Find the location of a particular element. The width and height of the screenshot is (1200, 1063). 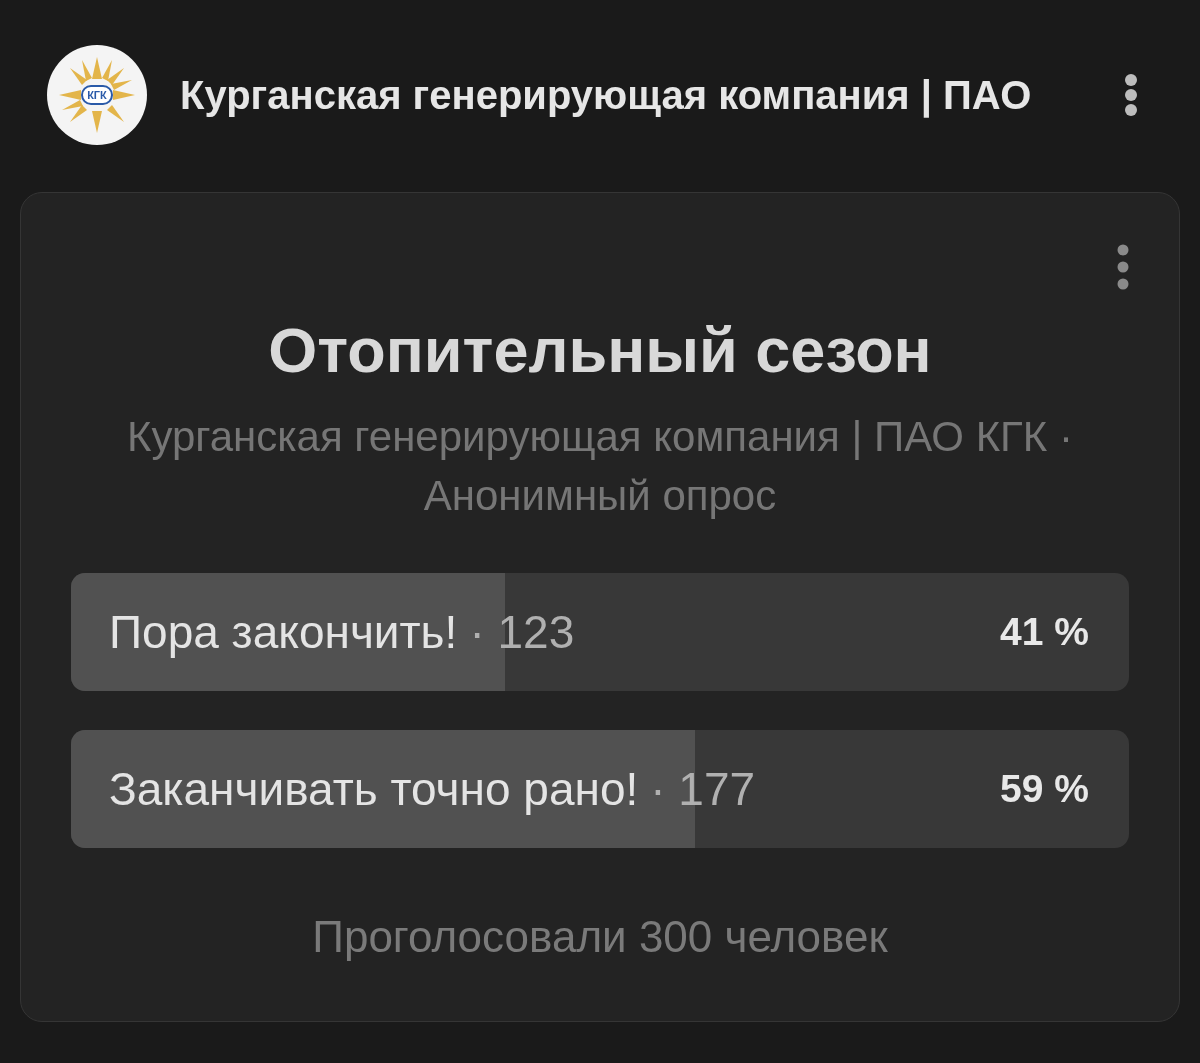

voters-count: Проголосовали 300 человек is located at coordinates (600, 937).